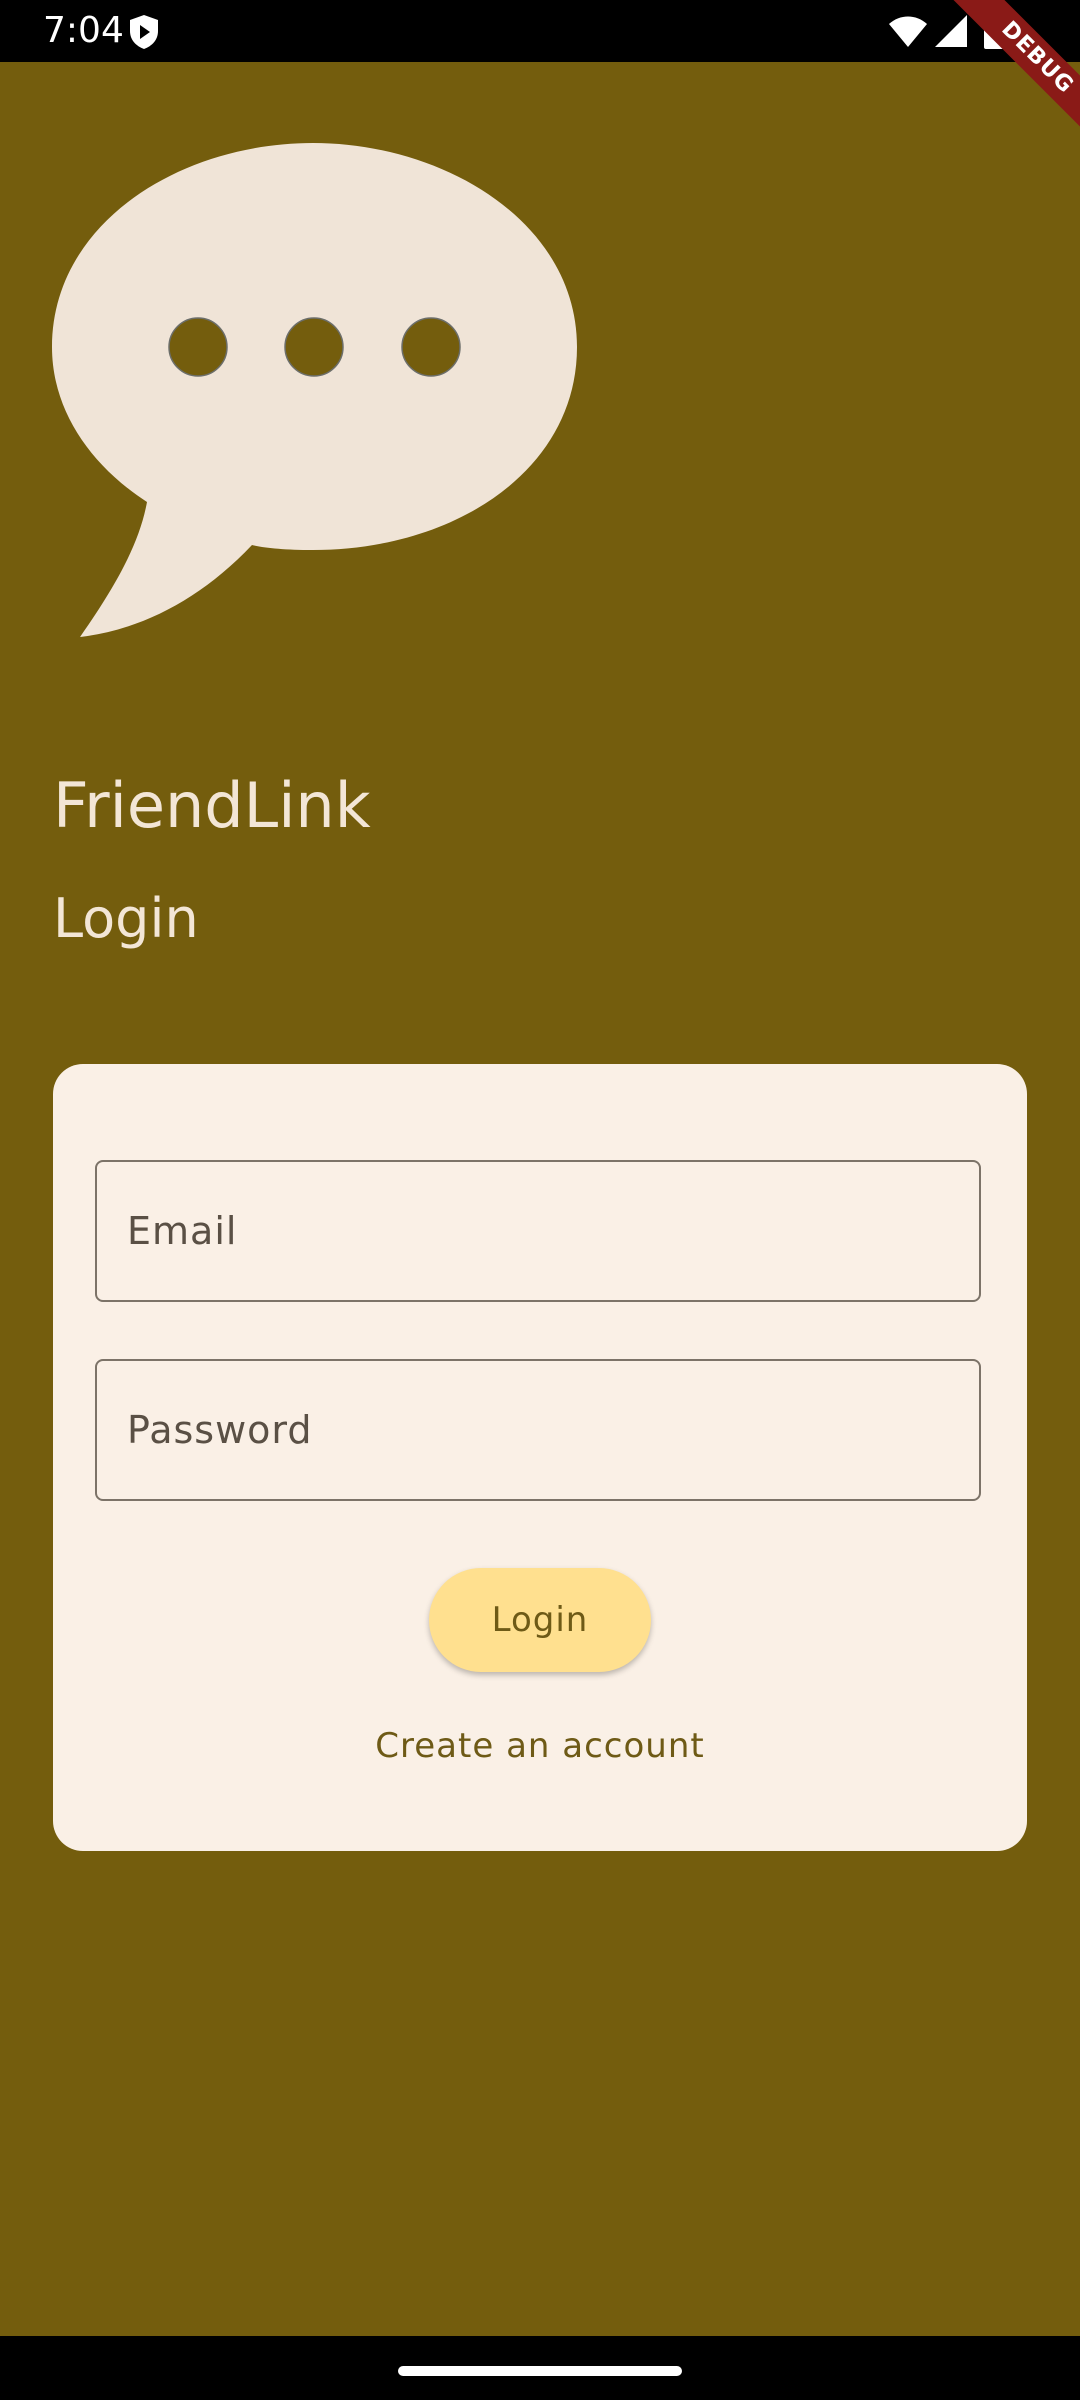  I want to click on login-button: Login, so click(540, 1620).